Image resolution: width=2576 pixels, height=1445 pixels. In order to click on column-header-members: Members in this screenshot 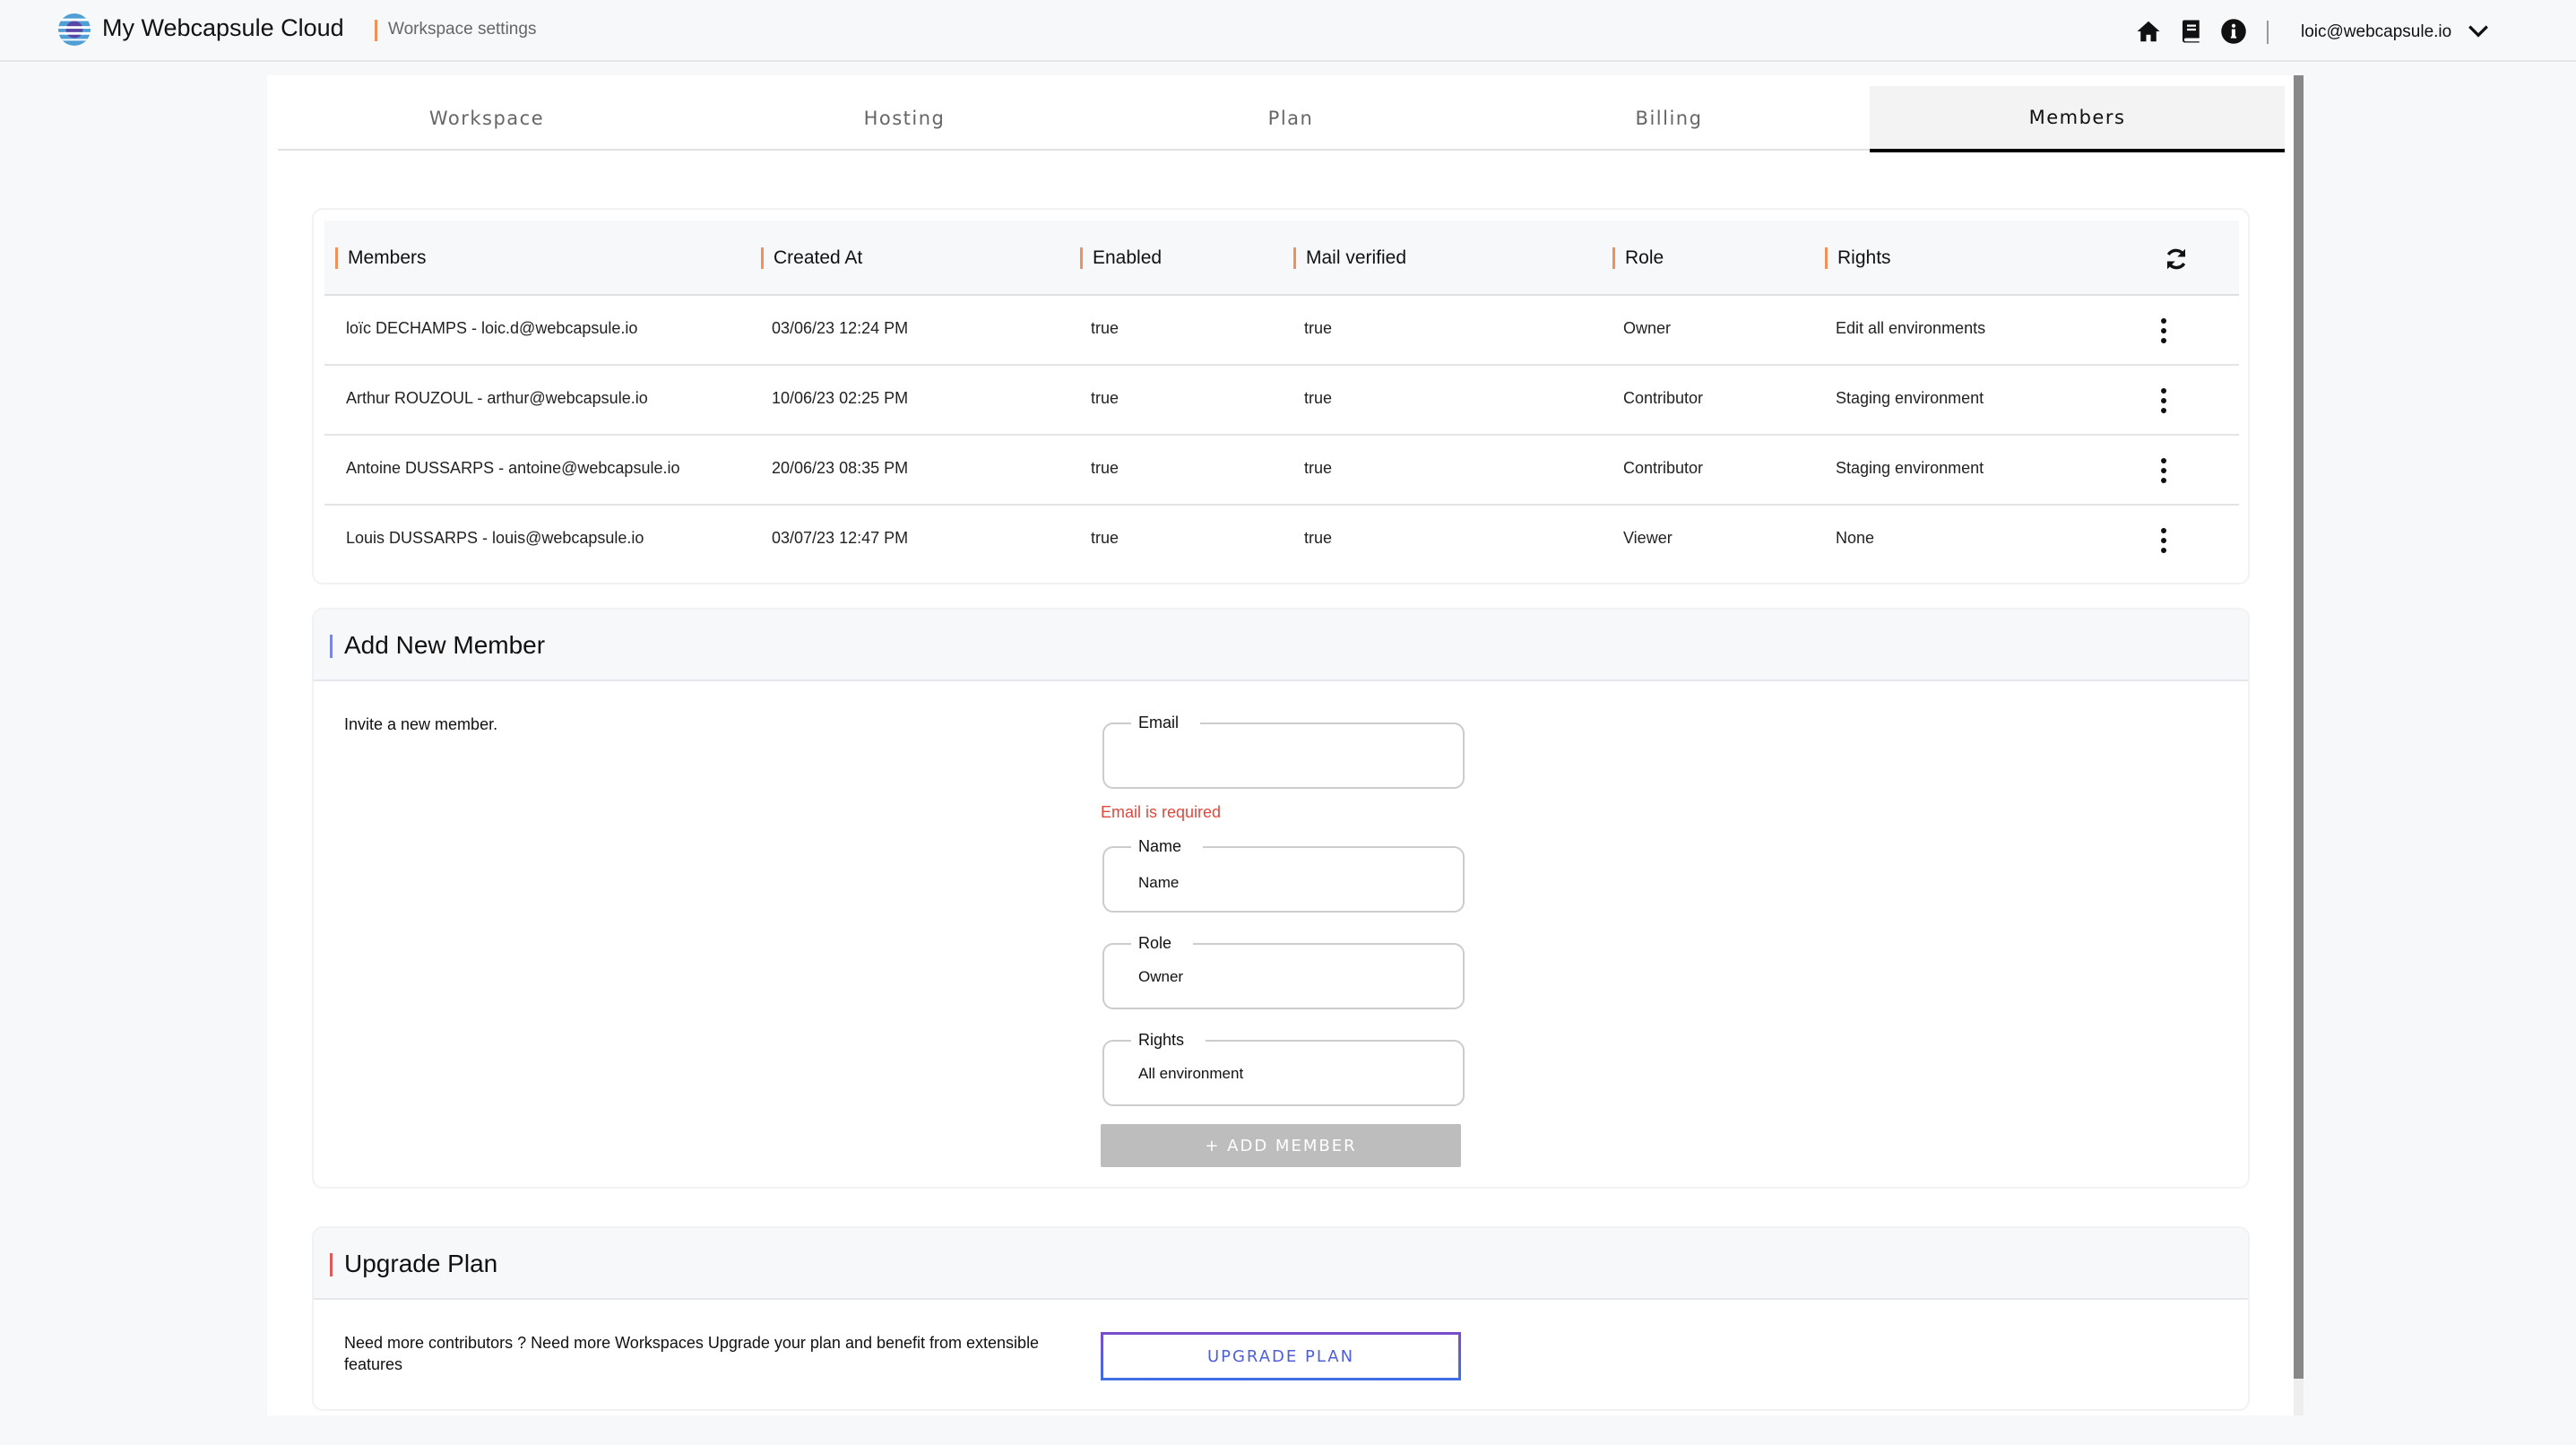, I will do `click(381, 258)`.